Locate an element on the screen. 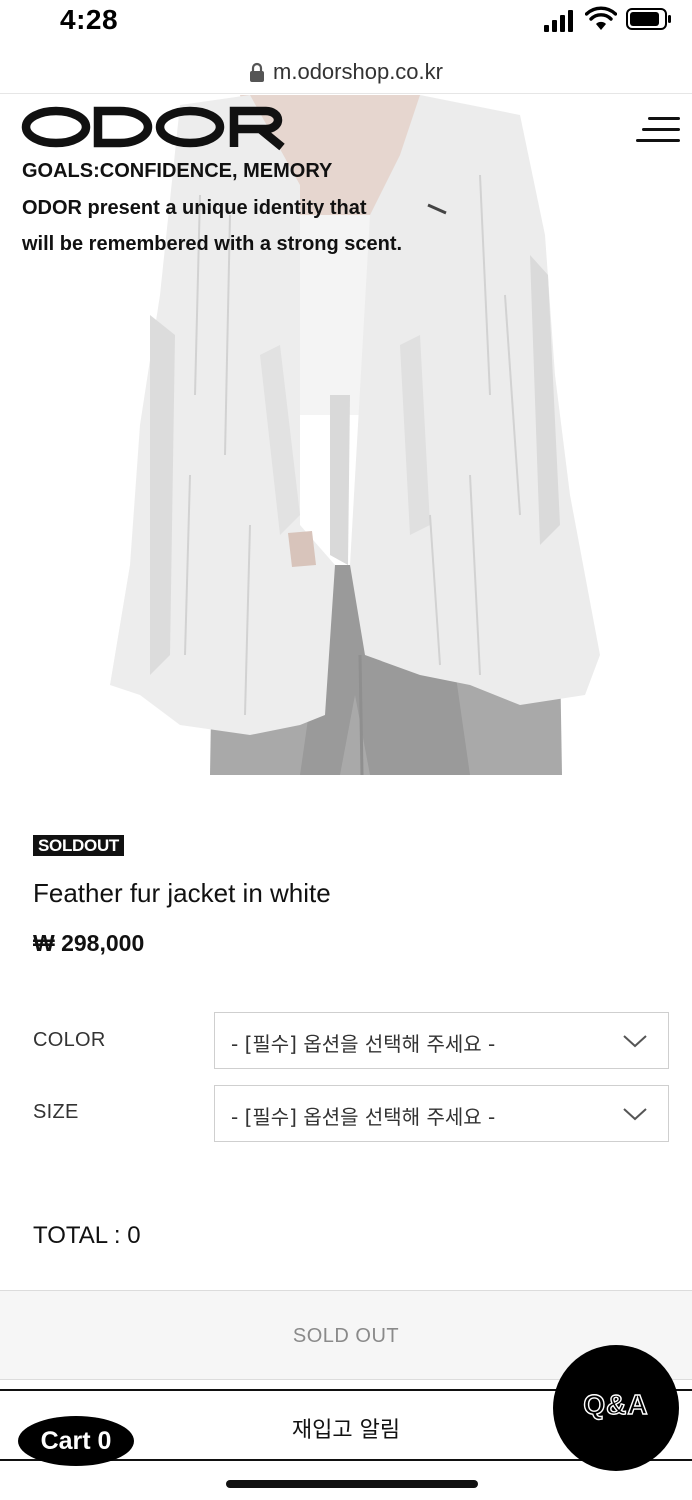 This screenshot has width=692, height=1500. qa-button: Q&A is located at coordinates (616, 1408).